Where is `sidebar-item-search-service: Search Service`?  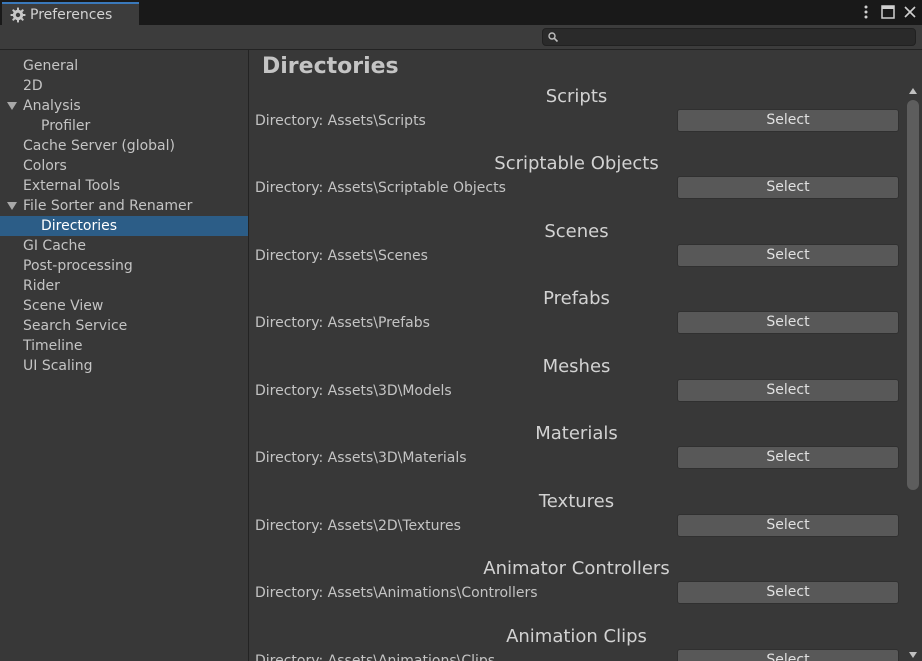 sidebar-item-search-service: Search Service is located at coordinates (124, 326).